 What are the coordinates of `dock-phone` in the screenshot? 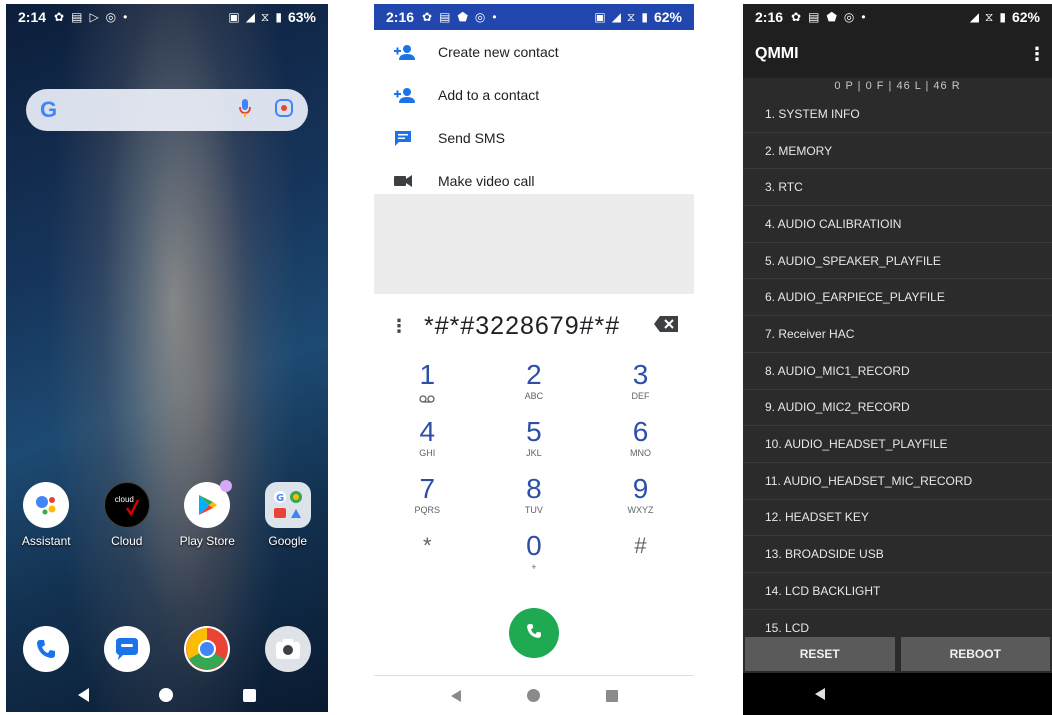 It's located at (46, 649).